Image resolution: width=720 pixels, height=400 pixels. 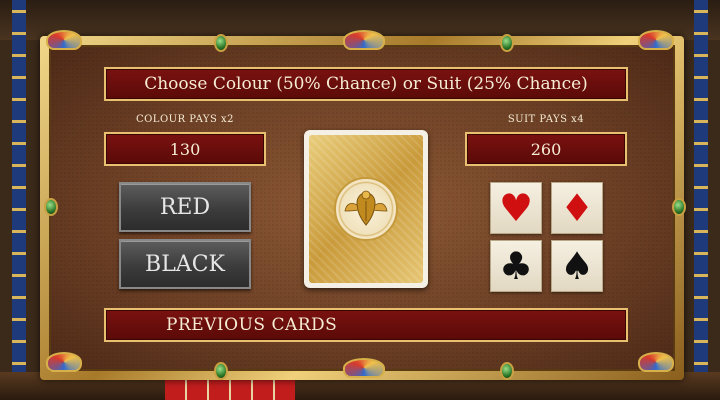 What do you see at coordinates (221, 371) in the screenshot?
I see `gem-bottom-left` at bounding box center [221, 371].